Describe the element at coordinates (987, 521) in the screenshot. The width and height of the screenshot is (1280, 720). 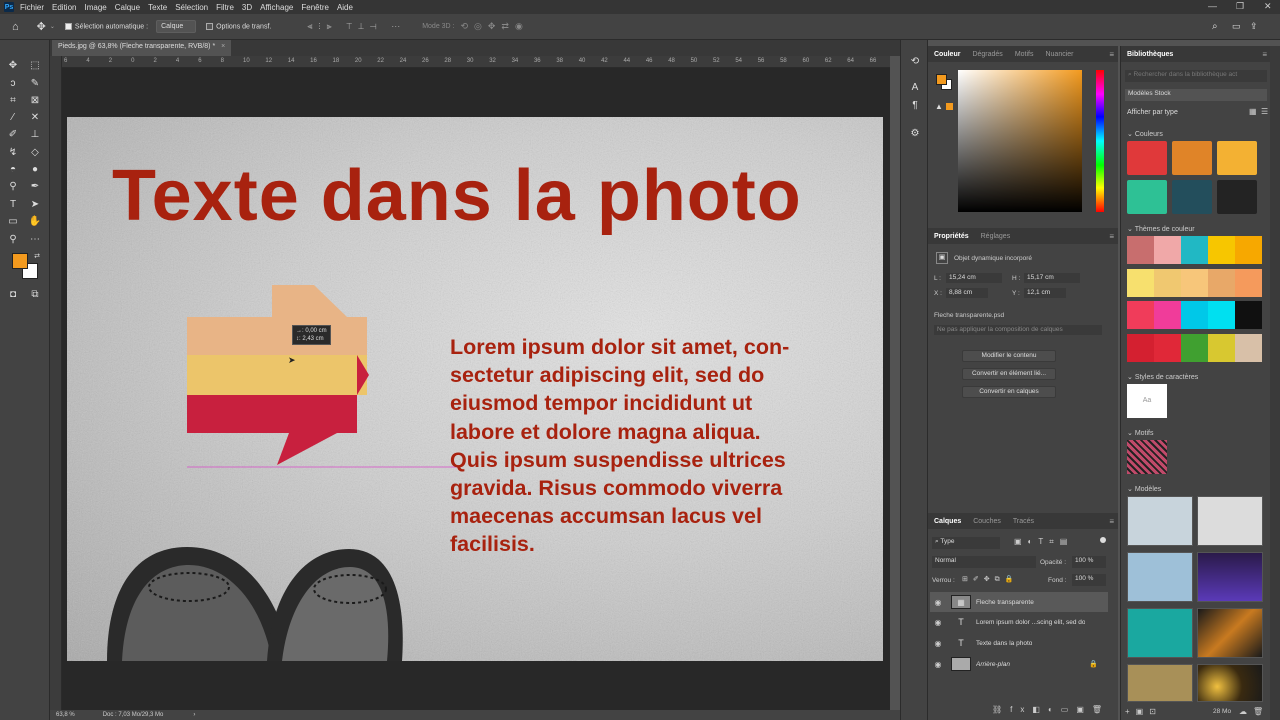
I see `tab-couches: Couches` at that location.